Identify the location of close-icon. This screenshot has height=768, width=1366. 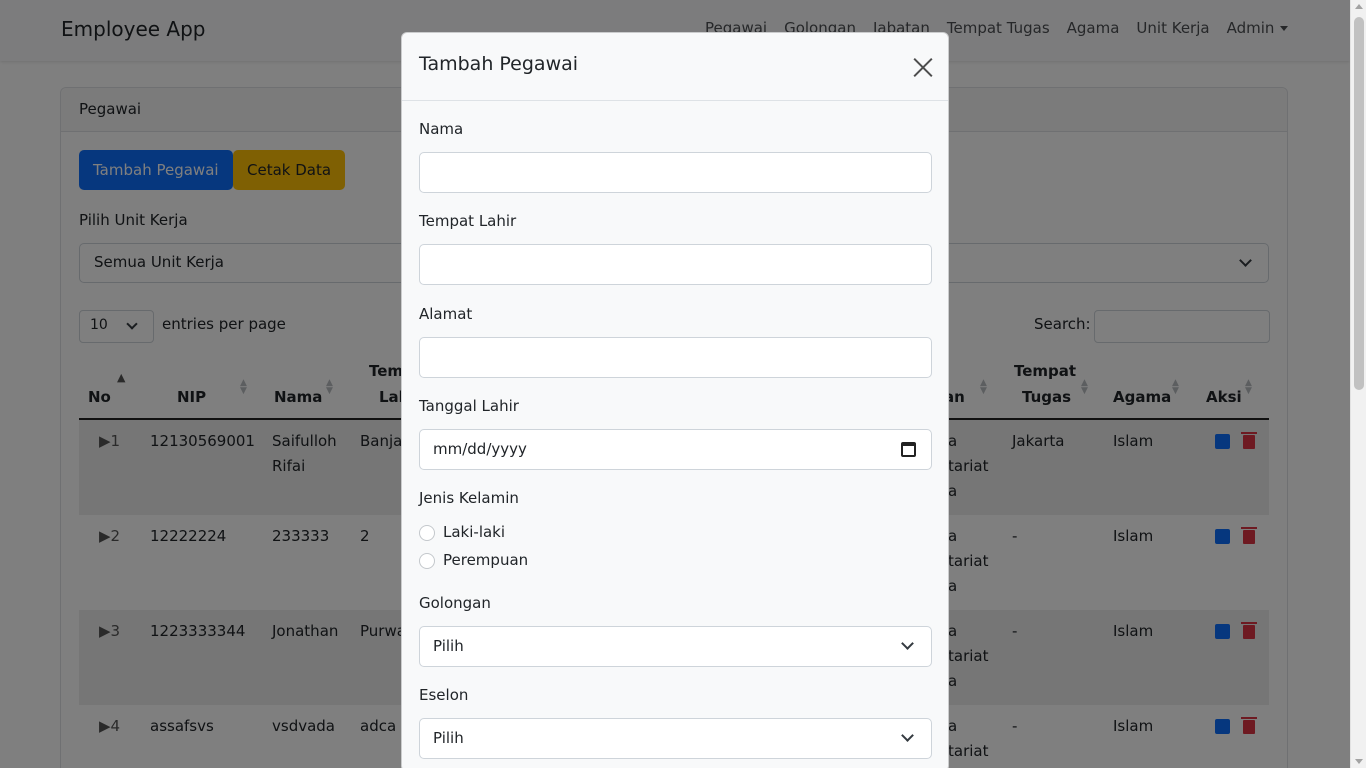
(923, 67).